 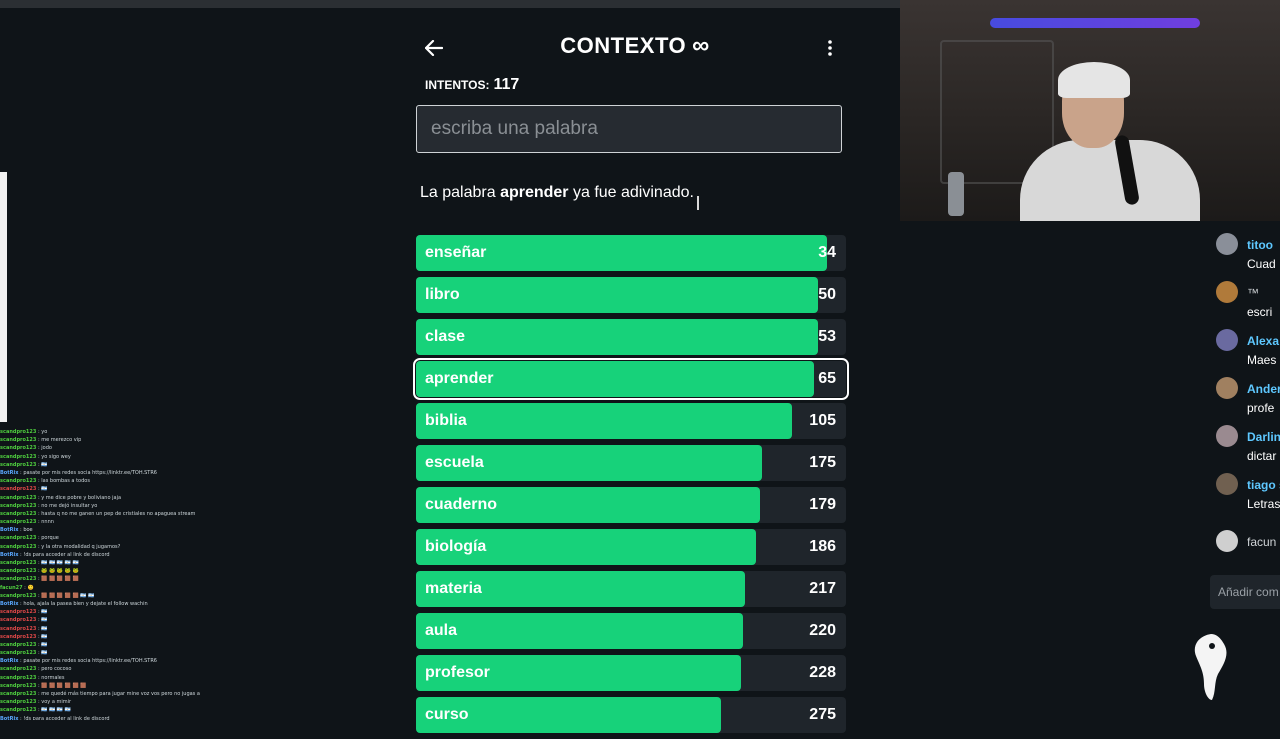 I want to click on chat-text: y la otra modalidad q jugamos?, so click(x=81, y=546).